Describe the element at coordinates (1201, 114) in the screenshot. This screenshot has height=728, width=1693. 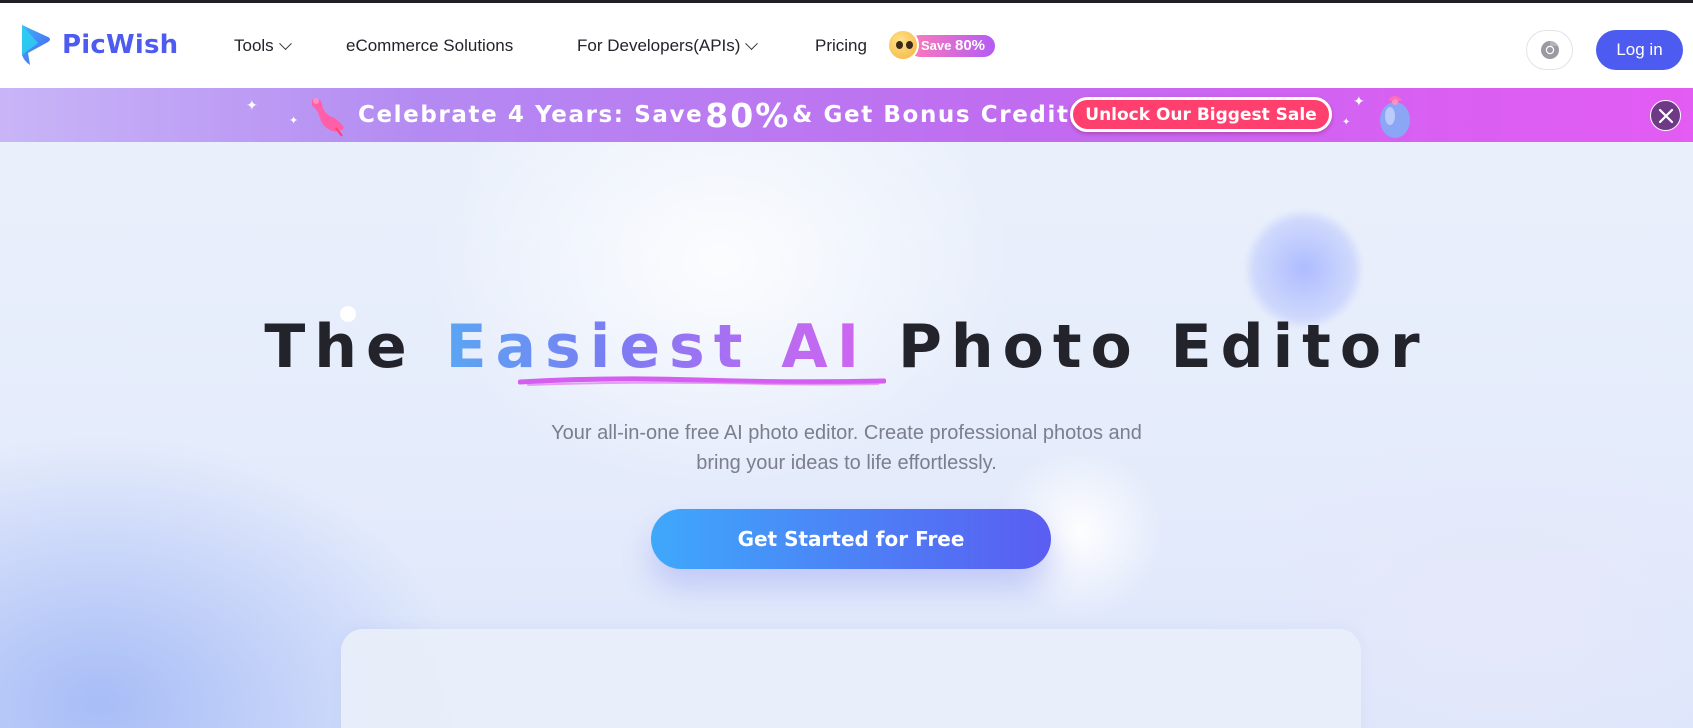
I see `unlock-sale-button: Unlock Our Biggest Sale` at that location.